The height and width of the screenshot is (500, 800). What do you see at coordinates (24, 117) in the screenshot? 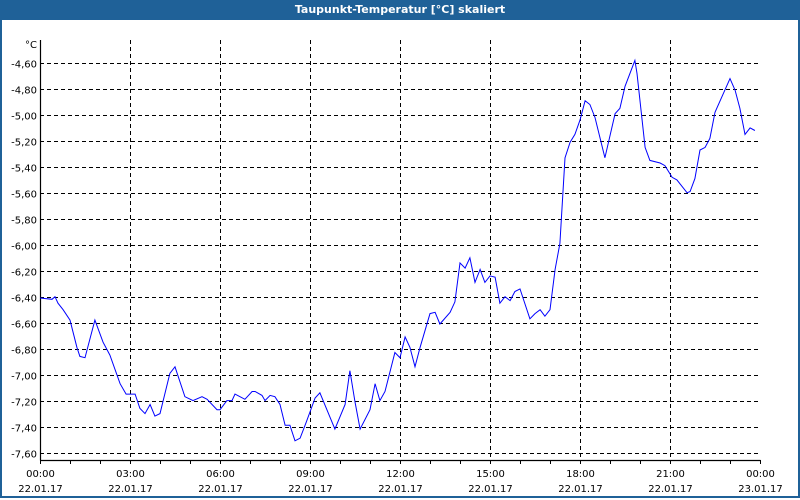
I see `y-tick-label: -5,00` at bounding box center [24, 117].